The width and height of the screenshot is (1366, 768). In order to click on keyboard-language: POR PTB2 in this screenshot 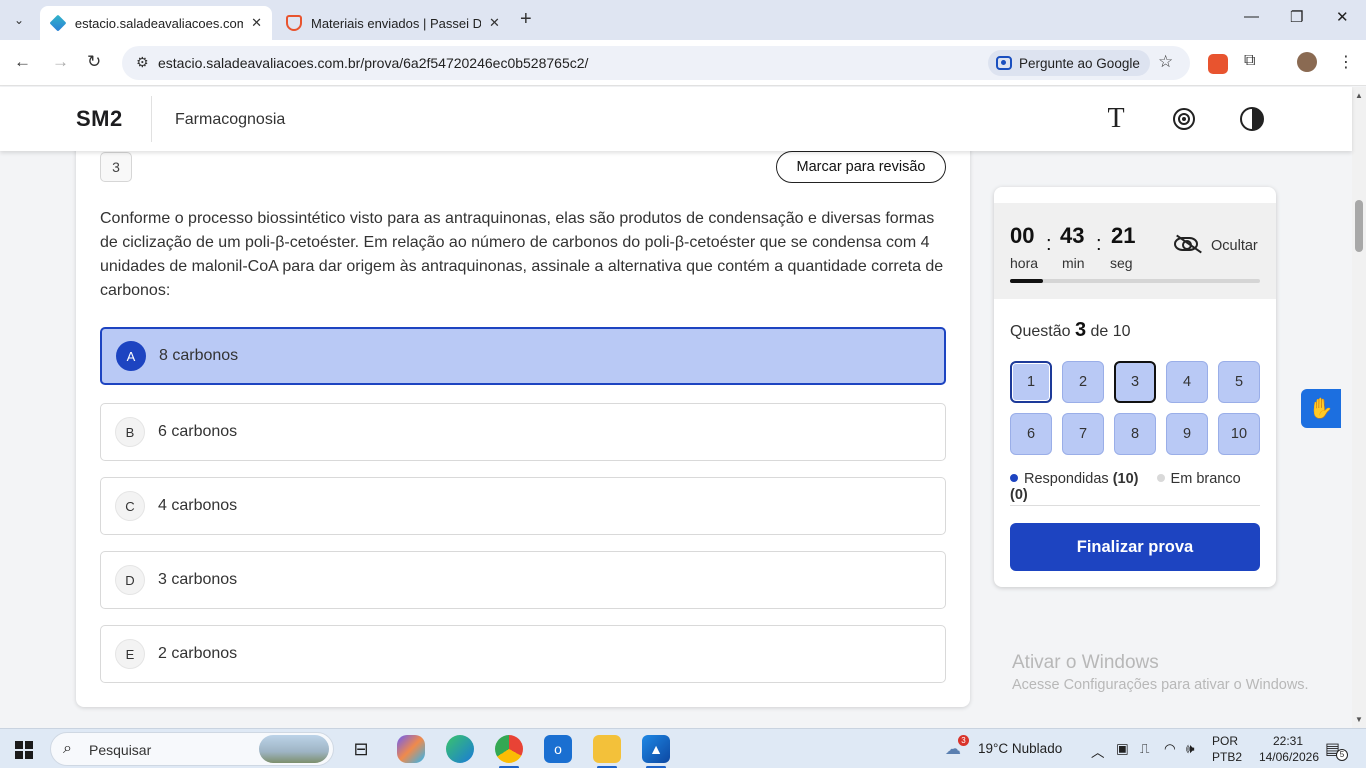, I will do `click(1227, 749)`.